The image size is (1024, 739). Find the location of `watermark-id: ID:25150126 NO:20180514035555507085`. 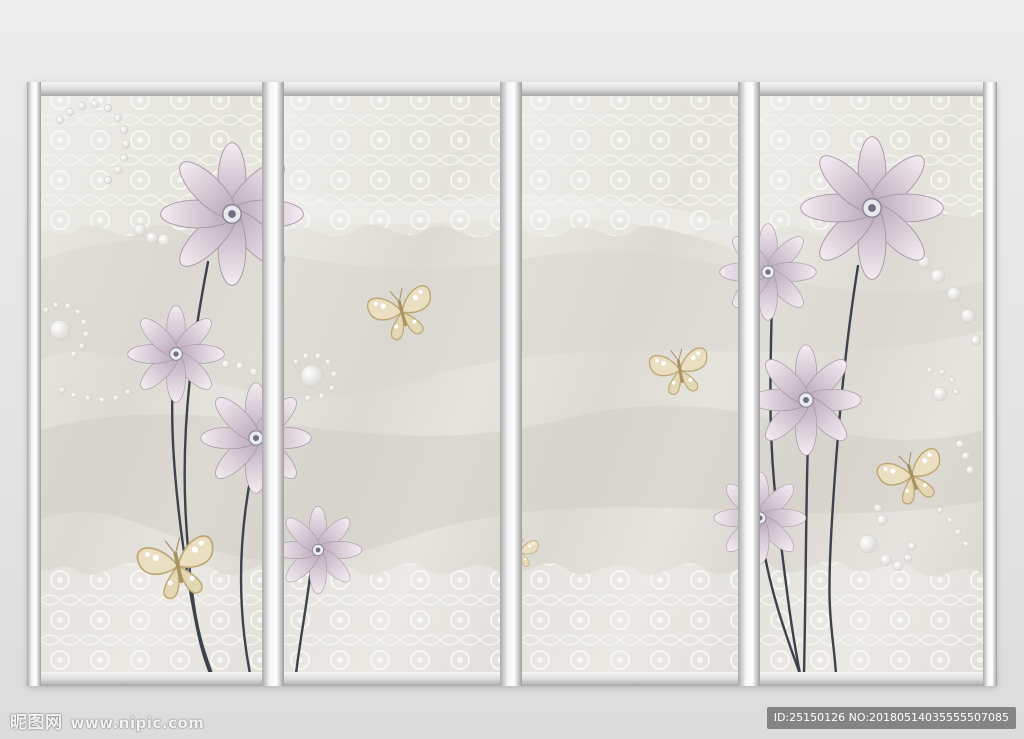

watermark-id: ID:25150126 NO:20180514035555507085 is located at coordinates (891, 718).